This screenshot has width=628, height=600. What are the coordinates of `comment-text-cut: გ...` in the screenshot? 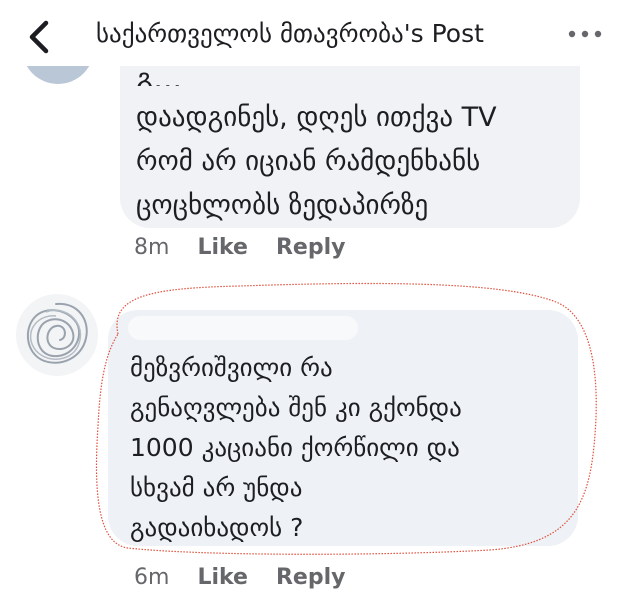 It's located at (159, 76).